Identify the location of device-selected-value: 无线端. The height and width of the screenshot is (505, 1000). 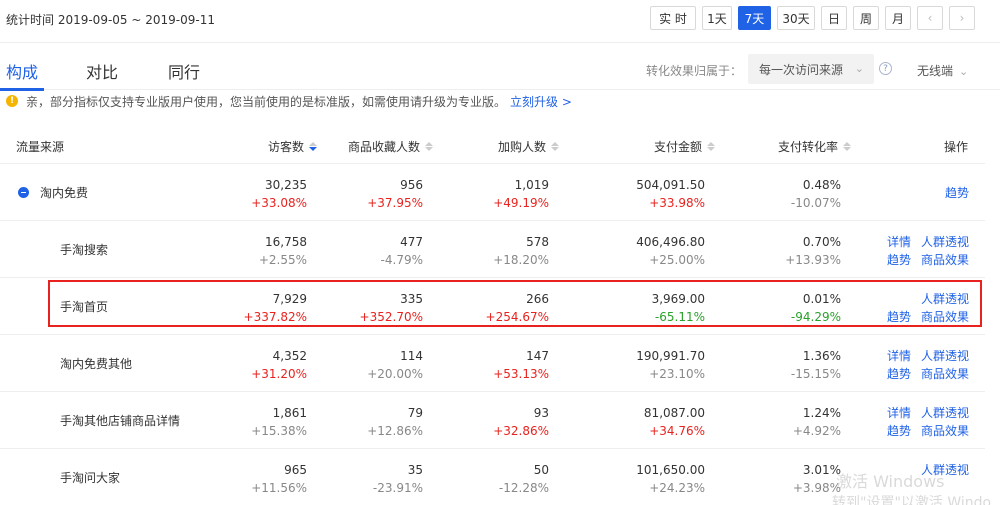
(935, 71).